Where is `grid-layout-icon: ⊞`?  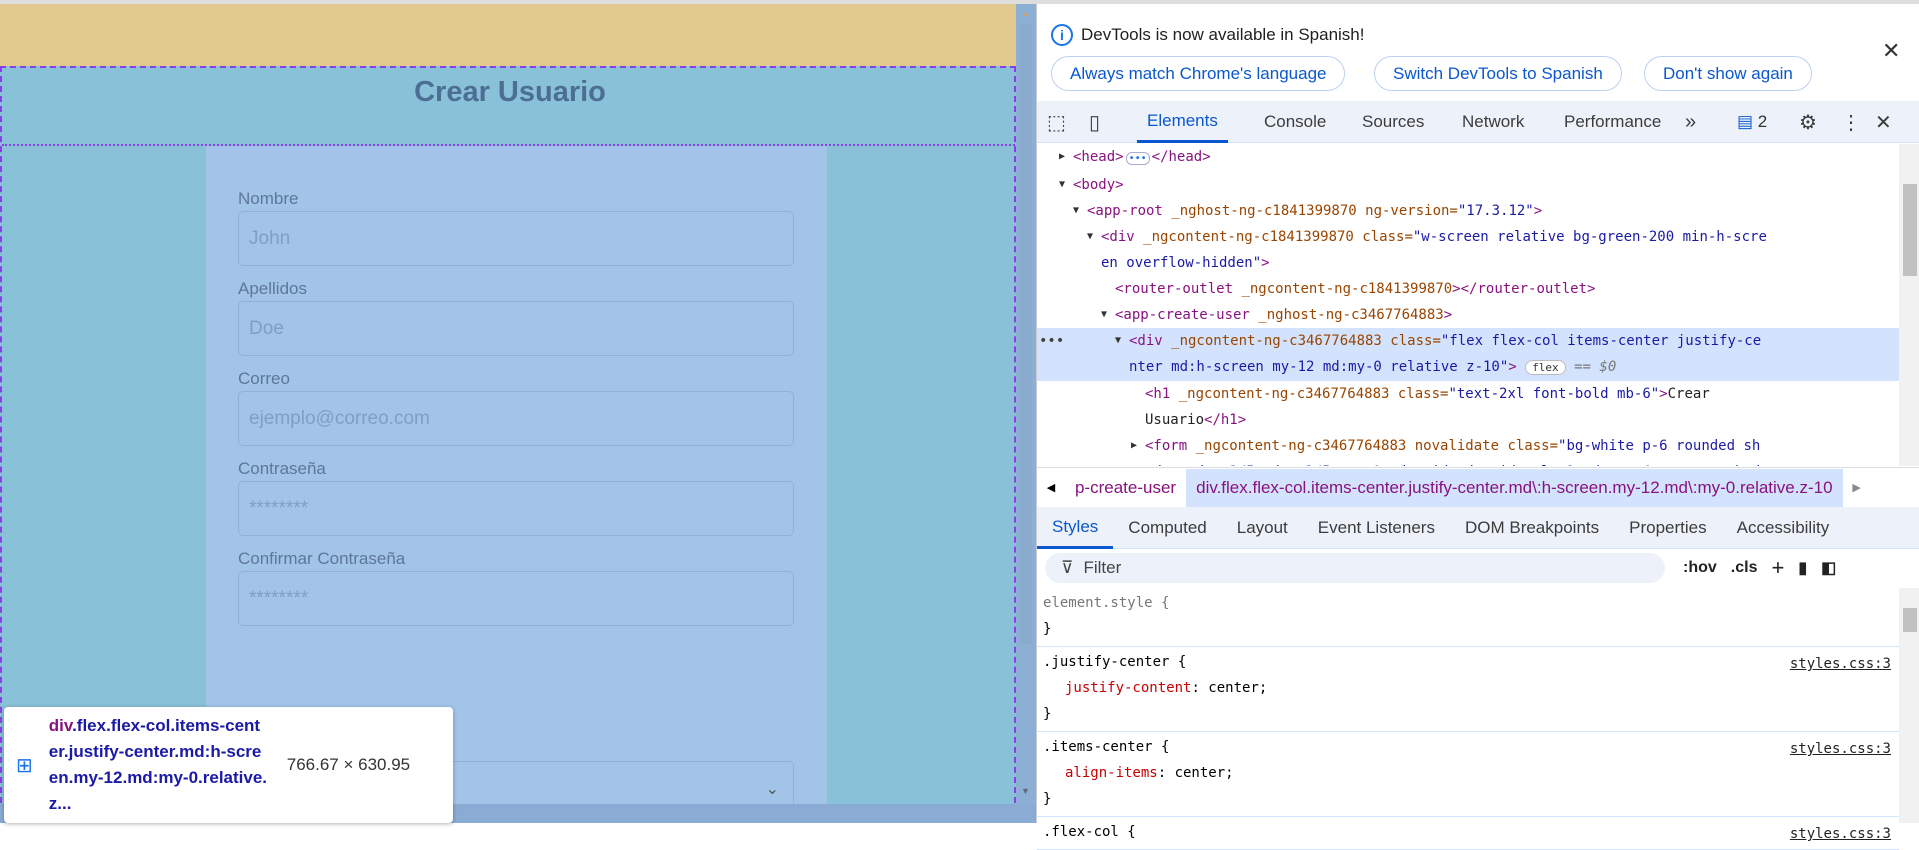 grid-layout-icon: ⊞ is located at coordinates (24, 765).